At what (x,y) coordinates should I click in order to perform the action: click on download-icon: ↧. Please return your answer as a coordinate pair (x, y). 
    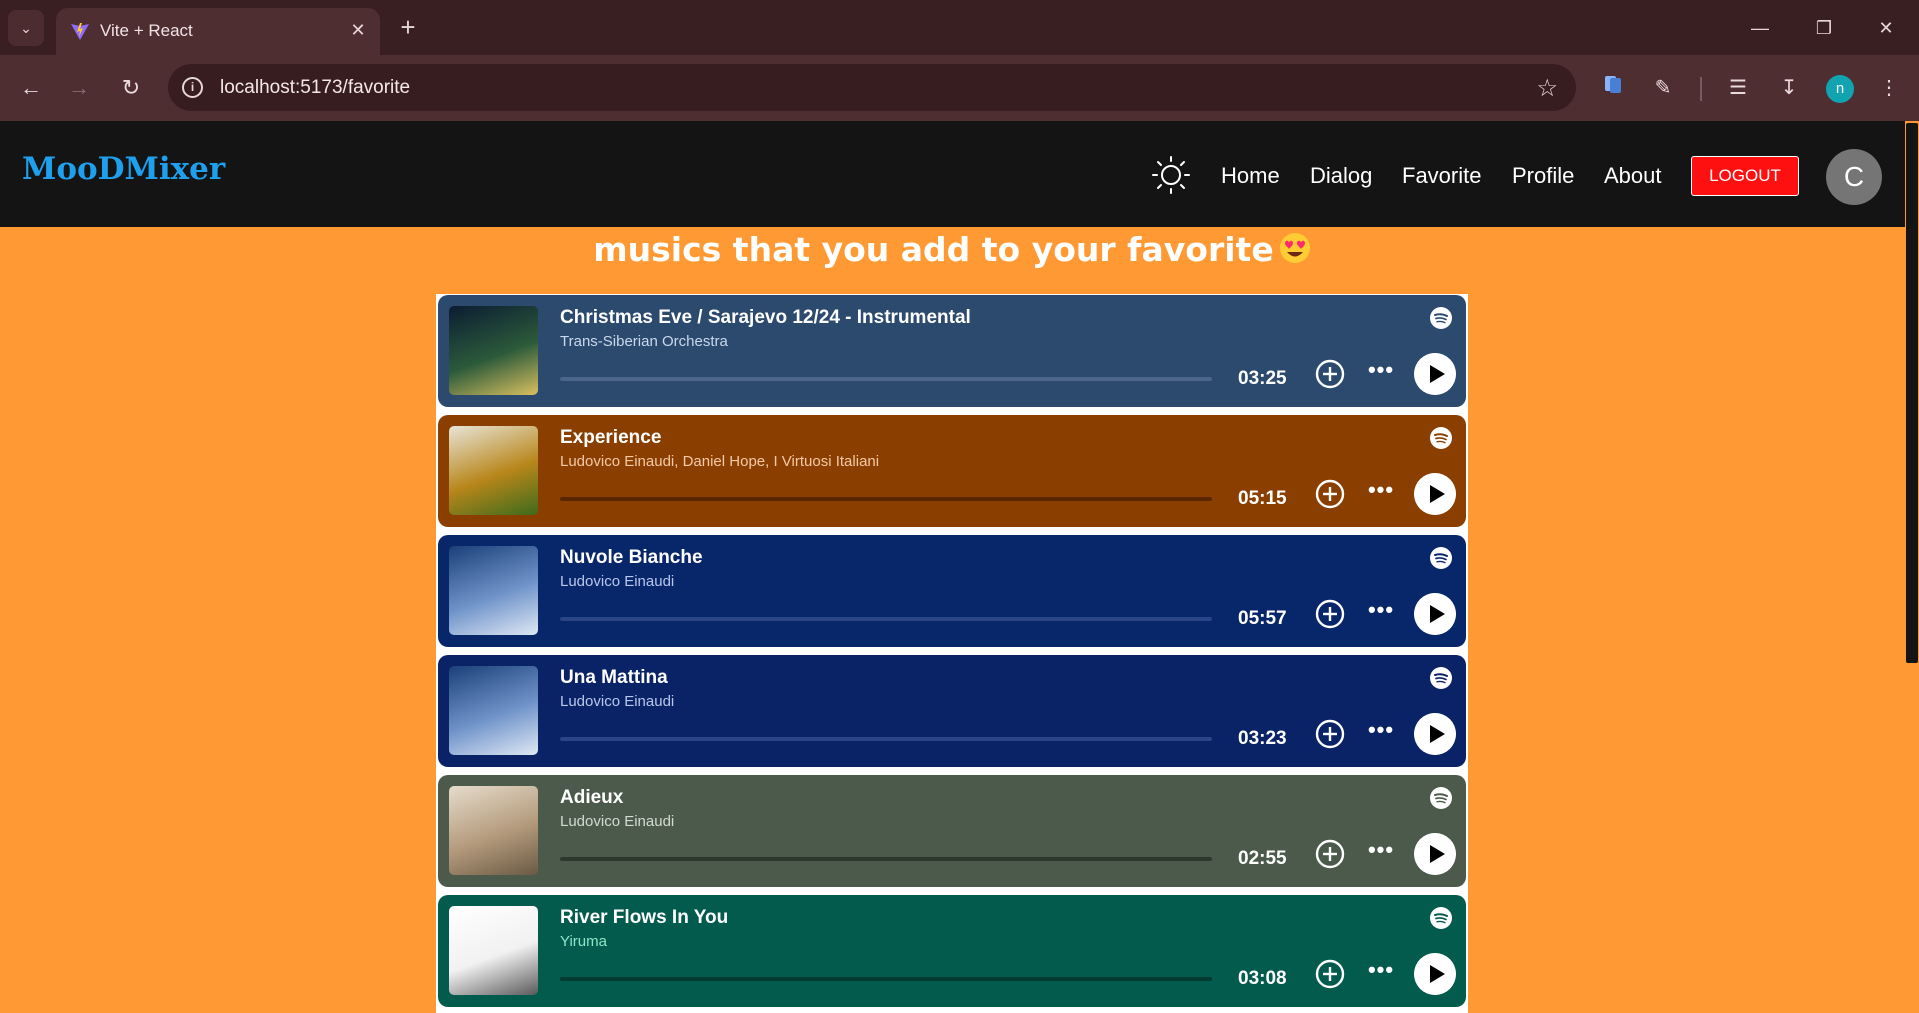
    Looking at the image, I should click on (1789, 88).